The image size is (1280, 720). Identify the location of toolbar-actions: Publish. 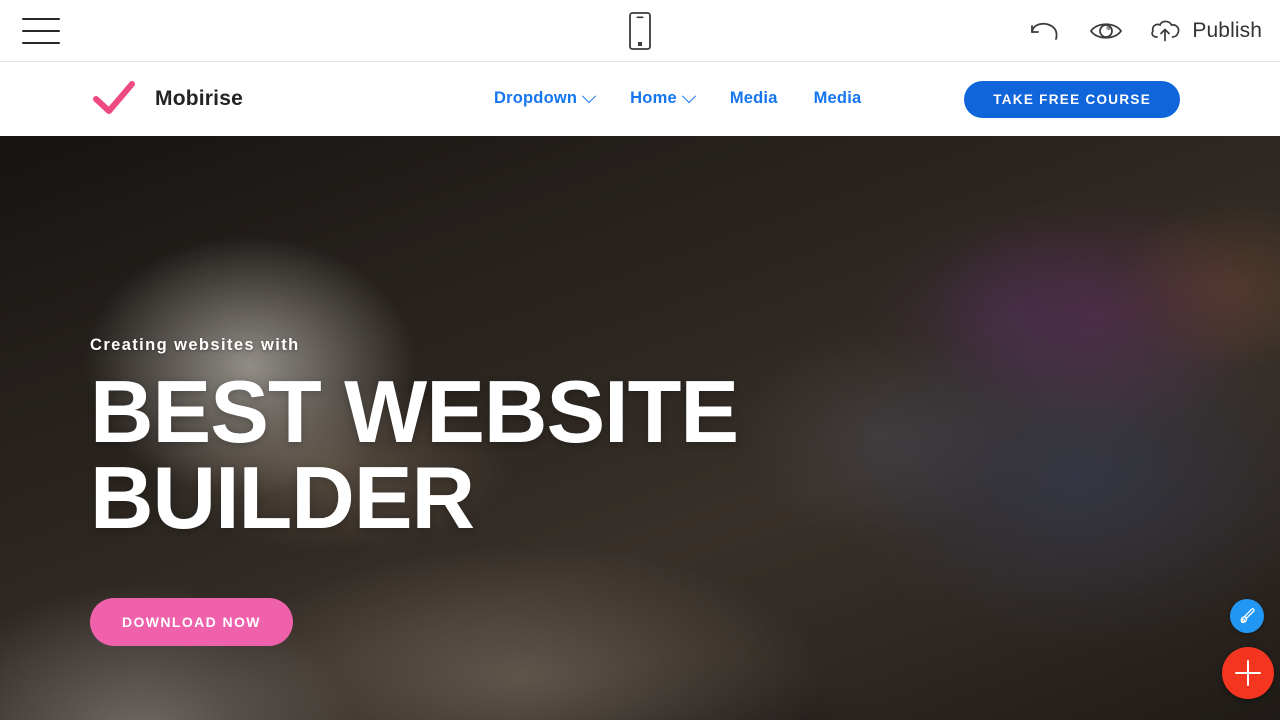
(1143, 31).